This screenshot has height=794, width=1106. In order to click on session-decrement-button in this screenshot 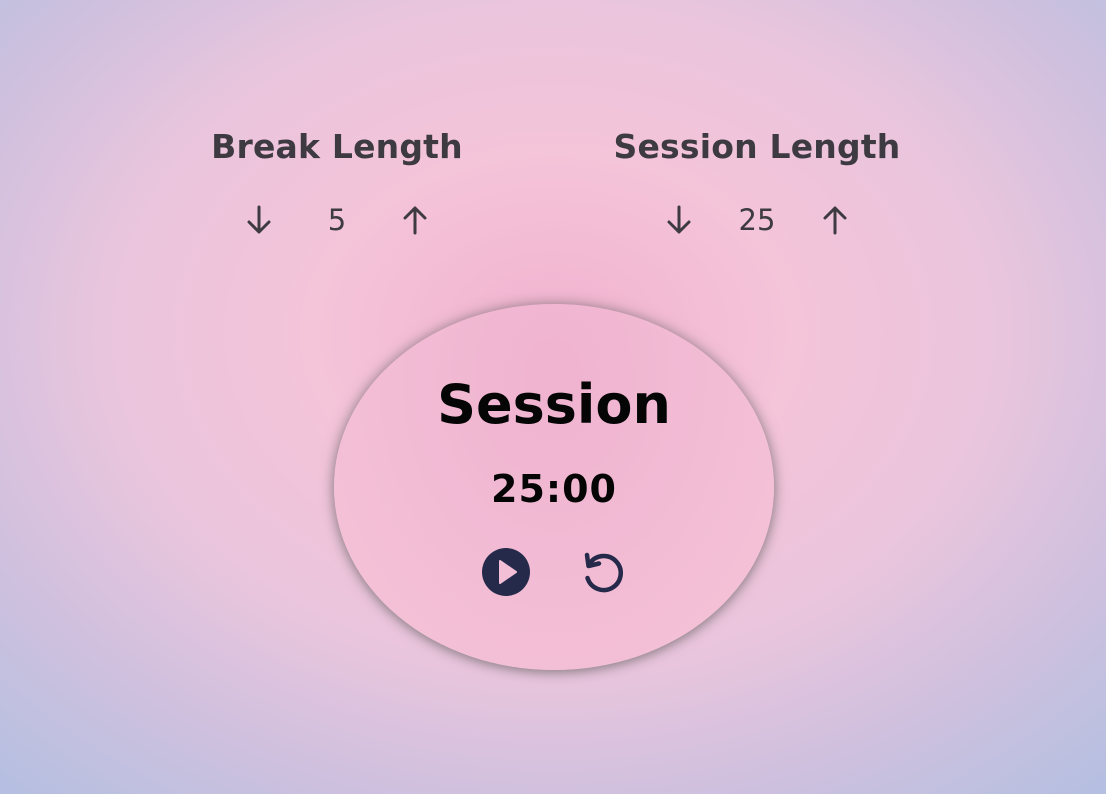, I will do `click(679, 220)`.